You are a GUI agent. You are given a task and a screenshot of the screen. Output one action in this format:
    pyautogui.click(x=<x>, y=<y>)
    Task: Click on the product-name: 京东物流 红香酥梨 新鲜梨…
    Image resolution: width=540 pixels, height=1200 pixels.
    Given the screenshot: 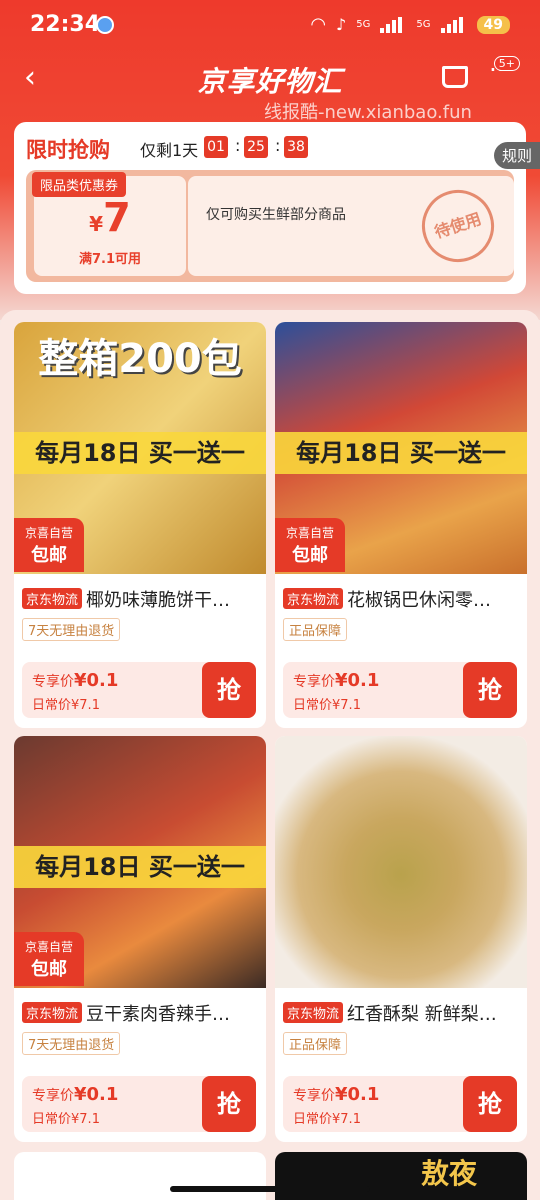 What is the action you would take?
    pyautogui.click(x=403, y=1013)
    